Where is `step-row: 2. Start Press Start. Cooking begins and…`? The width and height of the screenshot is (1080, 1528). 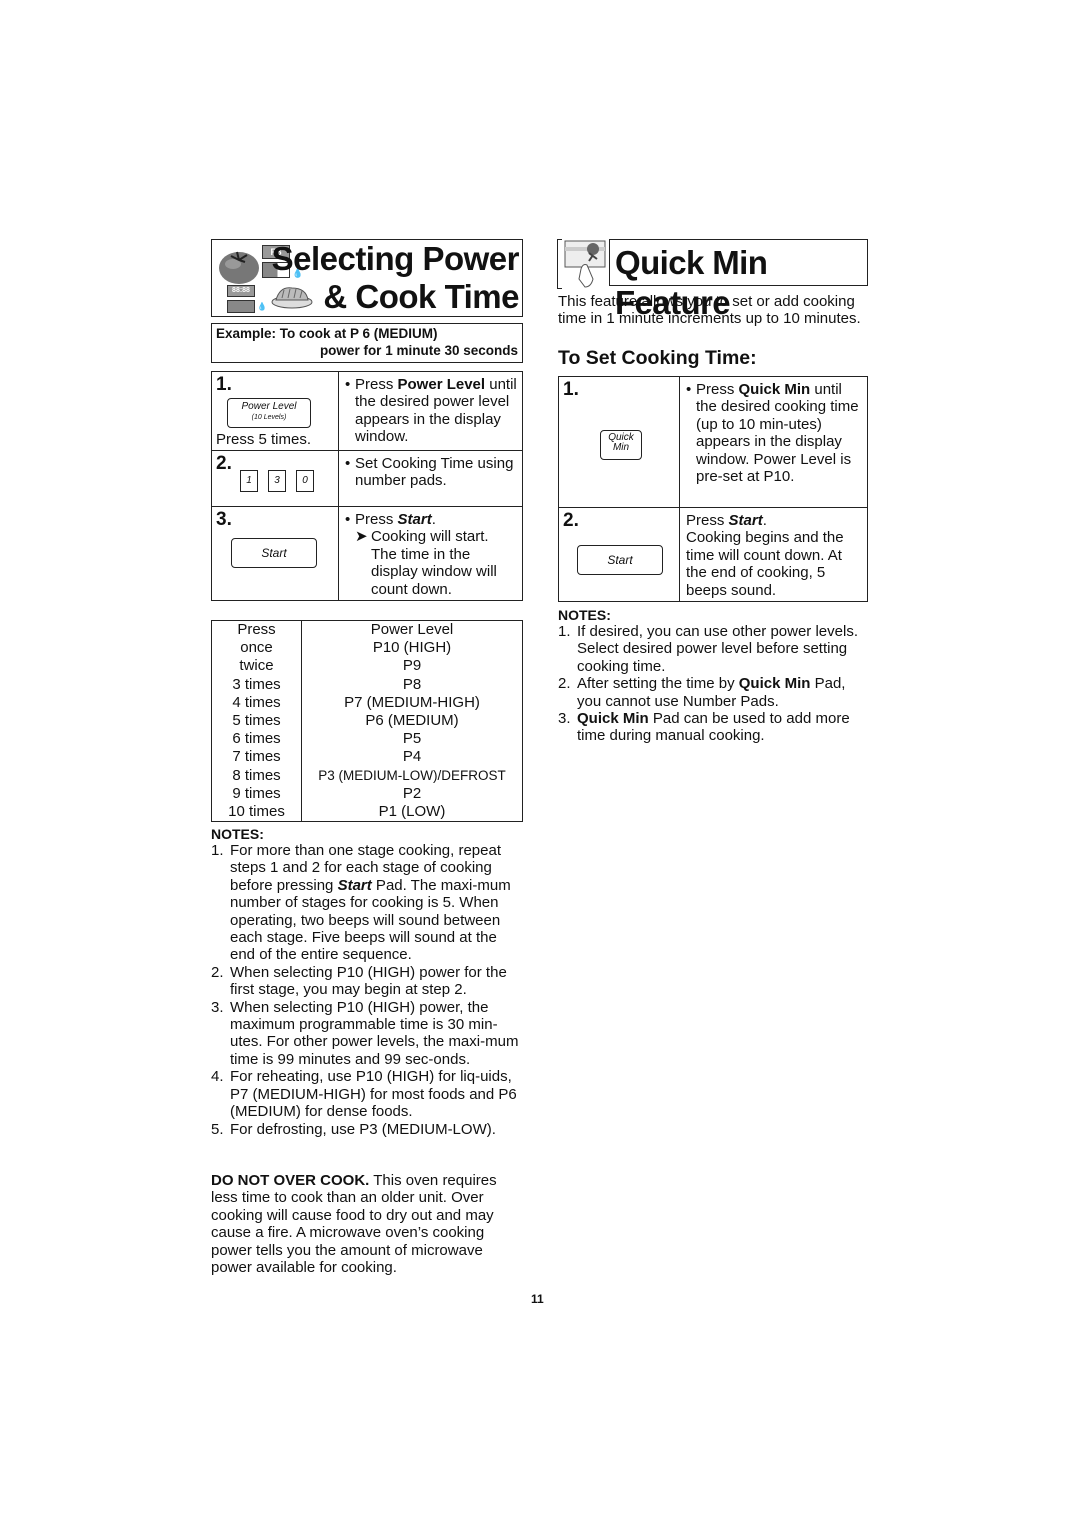 step-row: 2. Start Press Start. Cooking begins and… is located at coordinates (713, 554).